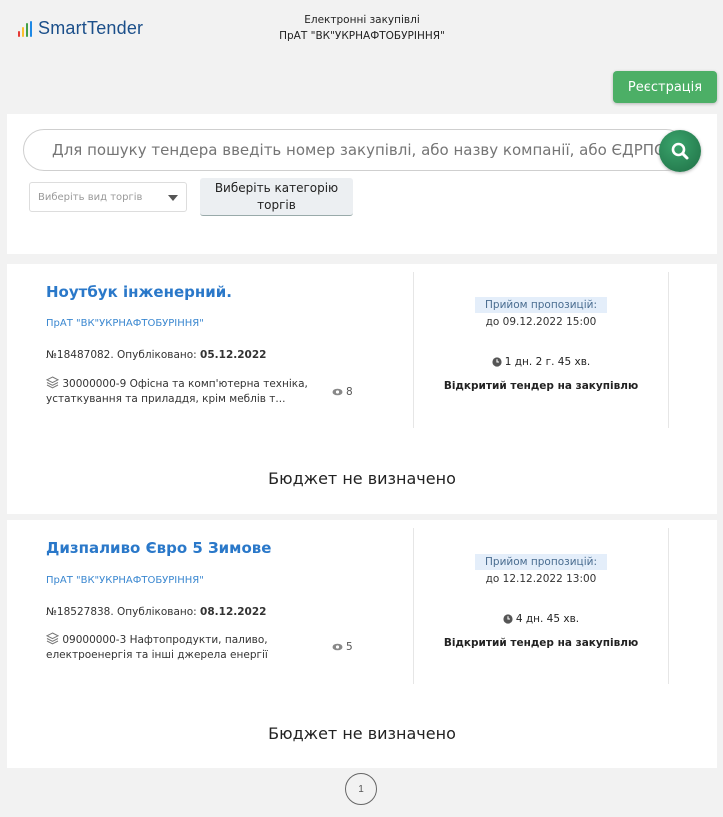 Image resolution: width=723 pixels, height=817 pixels. What do you see at coordinates (362, 20) in the screenshot?
I see `header-subtitle: Електронні закупівлі` at bounding box center [362, 20].